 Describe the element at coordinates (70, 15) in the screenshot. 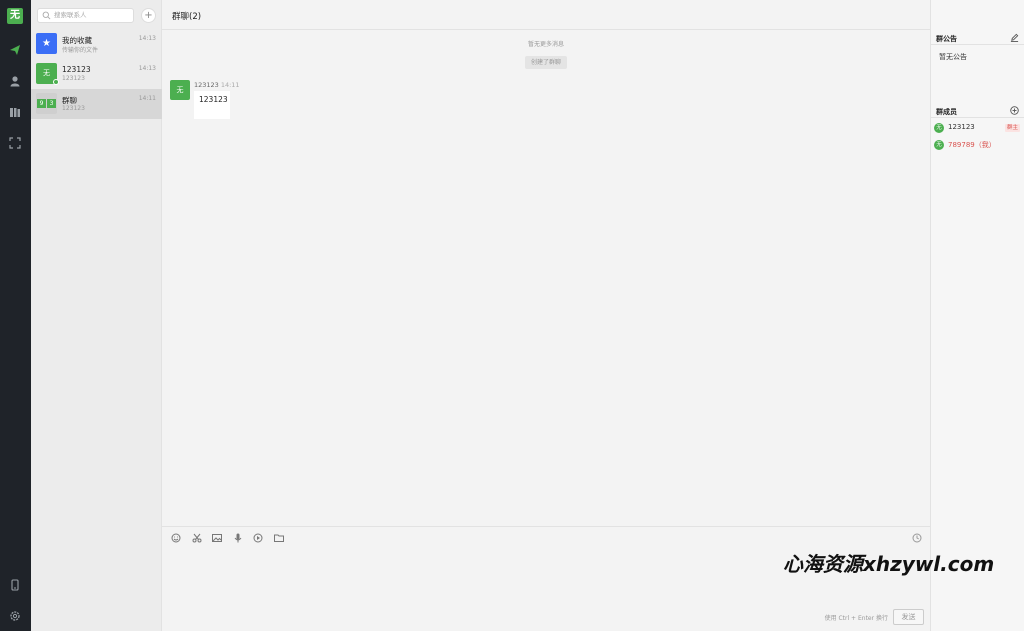

I see `search-placeholder: 搜索联系人` at that location.